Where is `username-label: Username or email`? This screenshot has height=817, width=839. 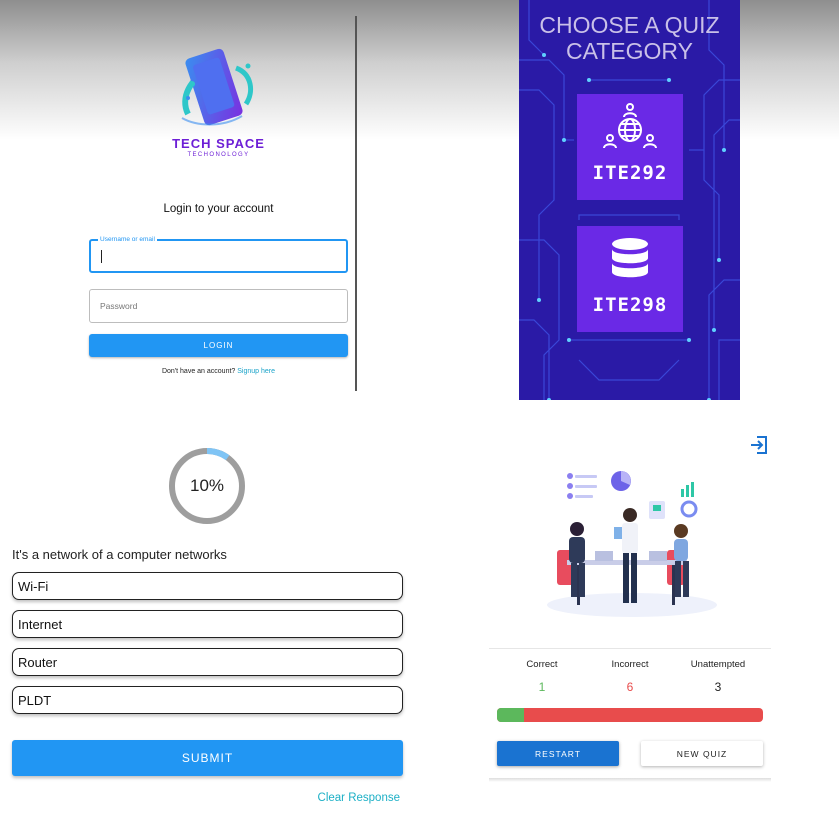
username-label: Username or email is located at coordinates (127, 239).